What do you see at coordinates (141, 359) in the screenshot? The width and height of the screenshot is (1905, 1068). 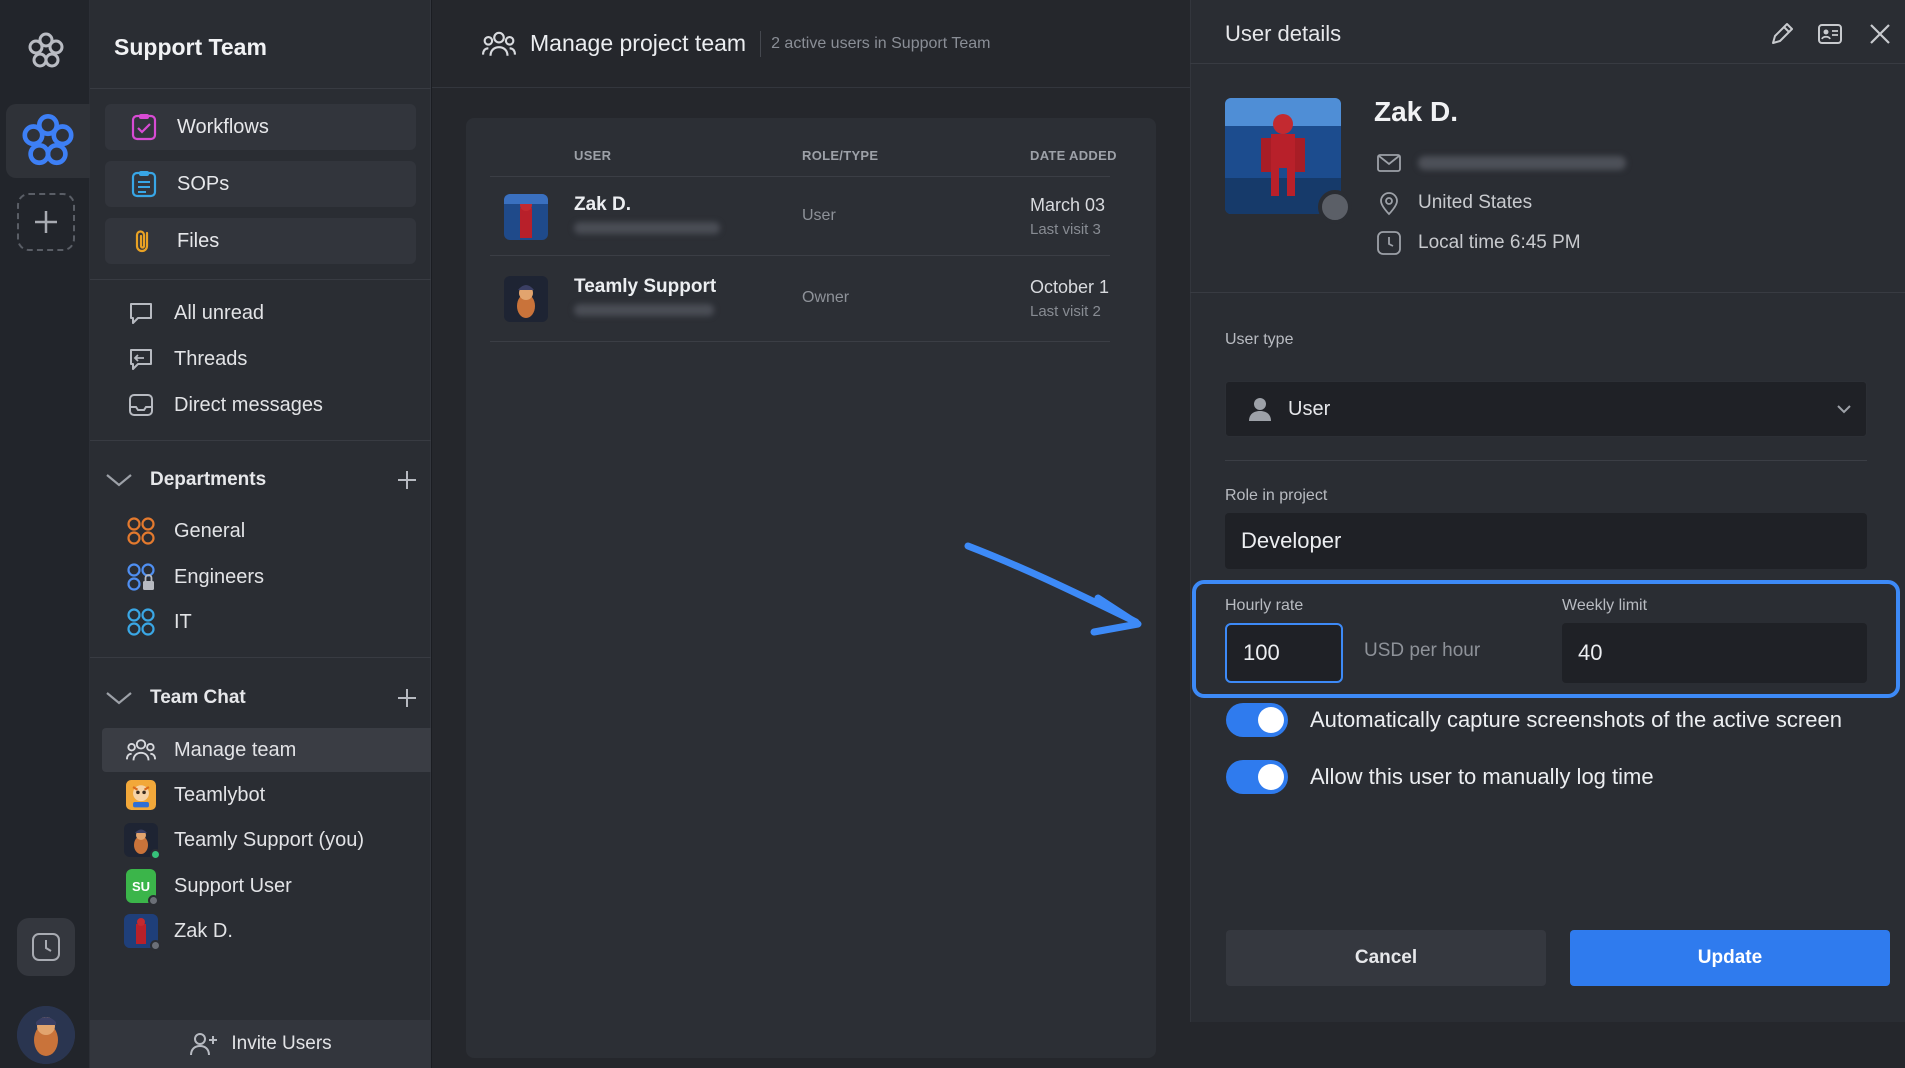 I see `threads-icon` at bounding box center [141, 359].